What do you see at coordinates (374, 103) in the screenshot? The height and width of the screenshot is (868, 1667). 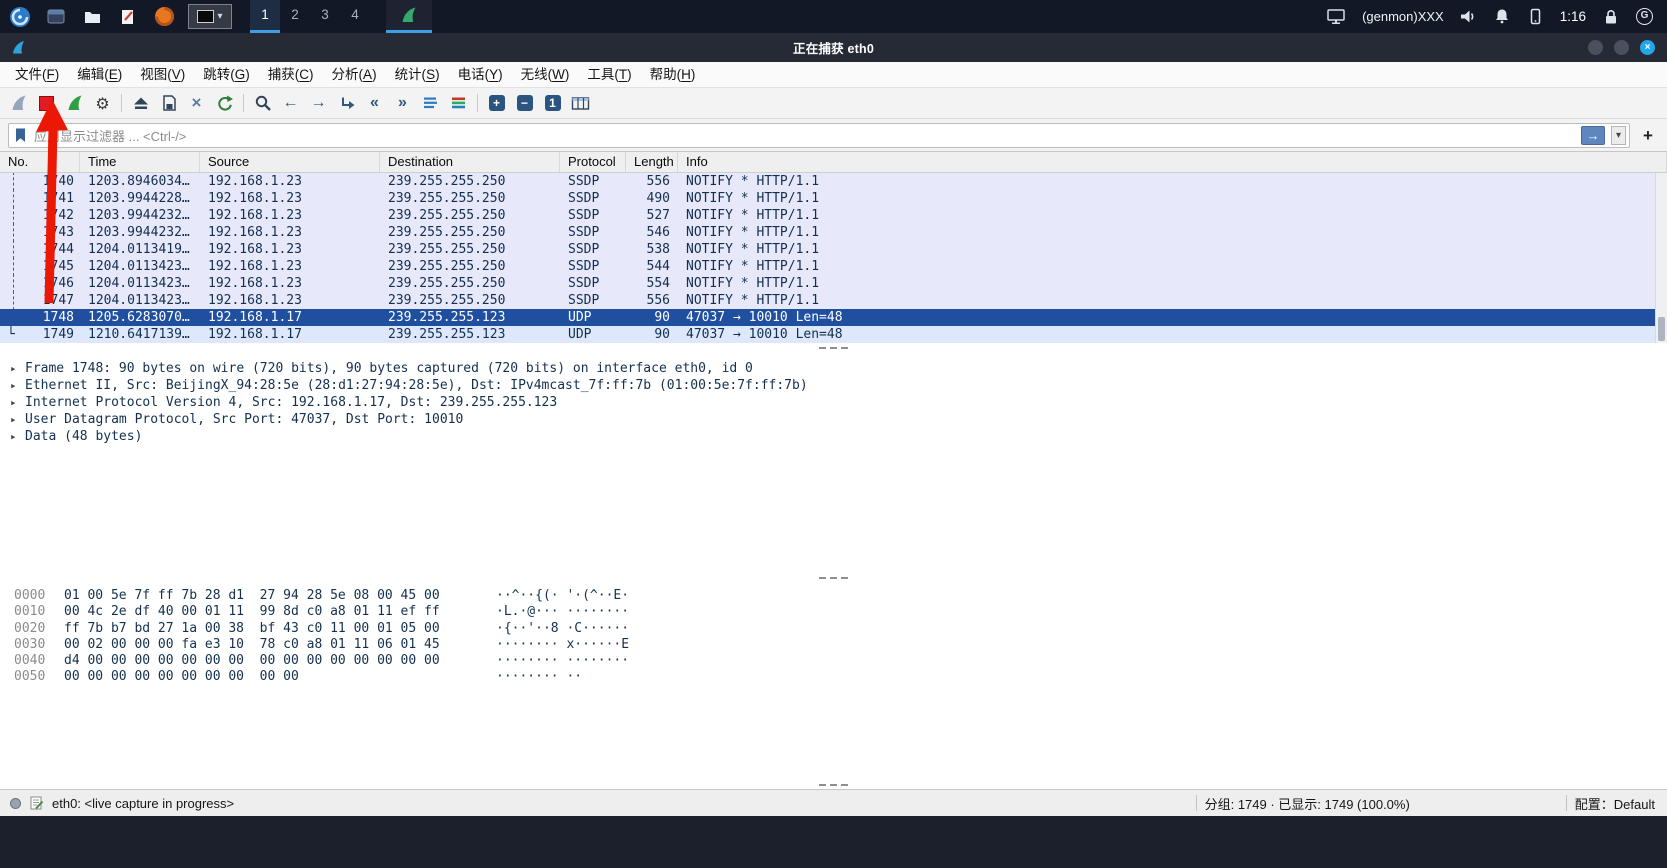 I see `first-packet-button: «` at bounding box center [374, 103].